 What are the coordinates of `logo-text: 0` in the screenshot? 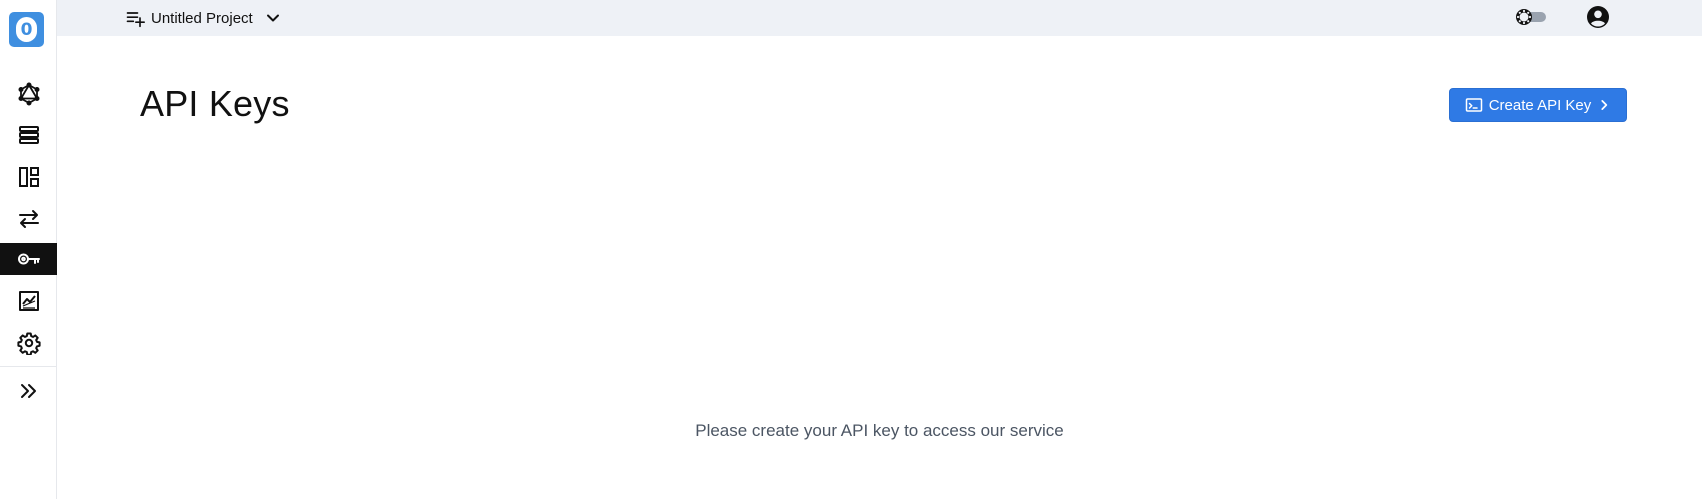 It's located at (26, 29).